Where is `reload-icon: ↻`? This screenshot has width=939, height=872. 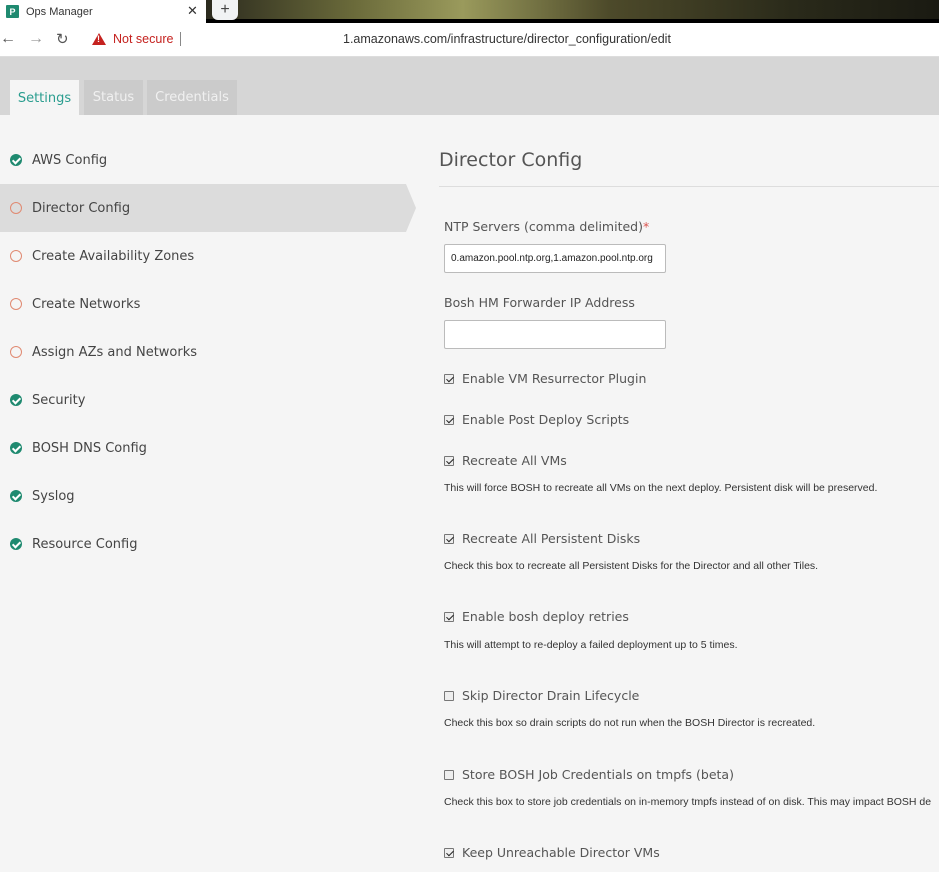 reload-icon: ↻ is located at coordinates (62, 39).